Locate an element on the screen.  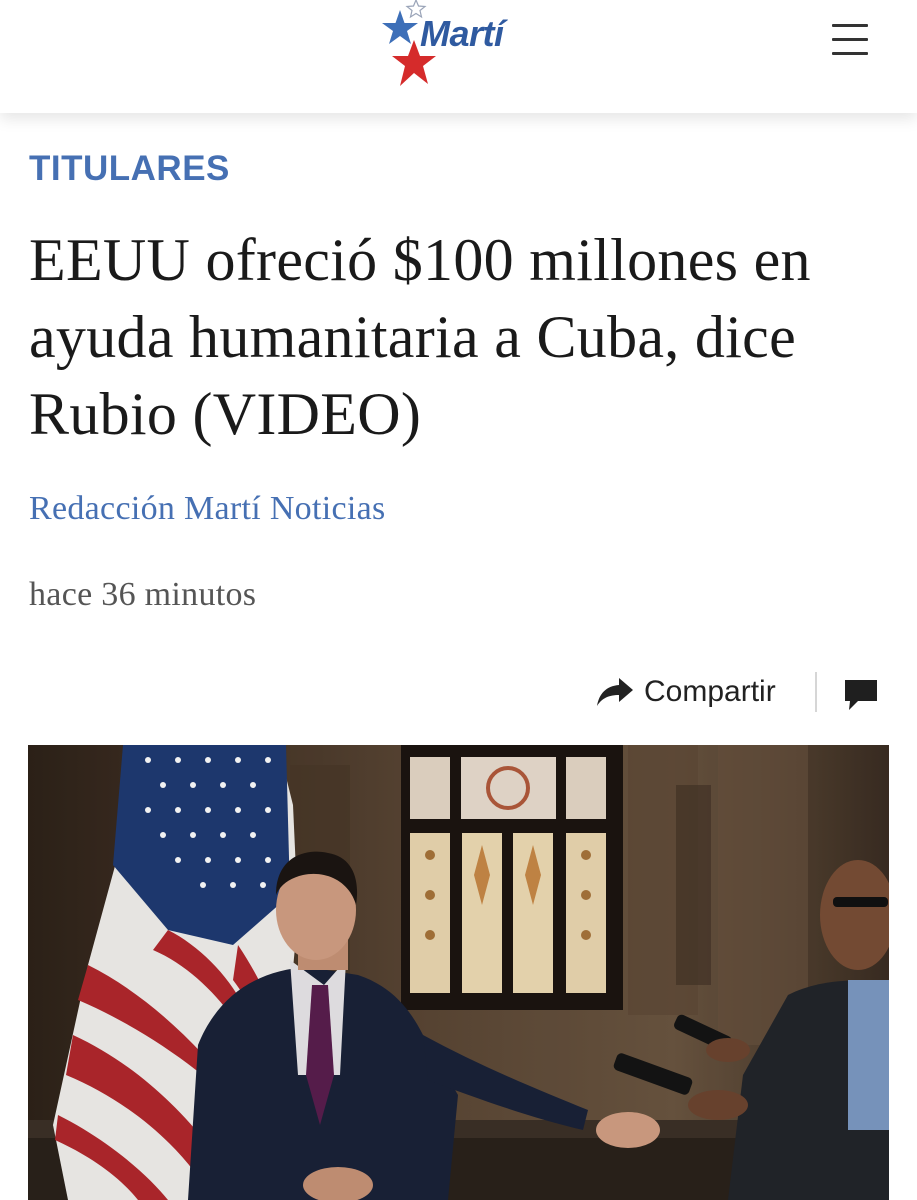
share-divider is located at coordinates (816, 692).